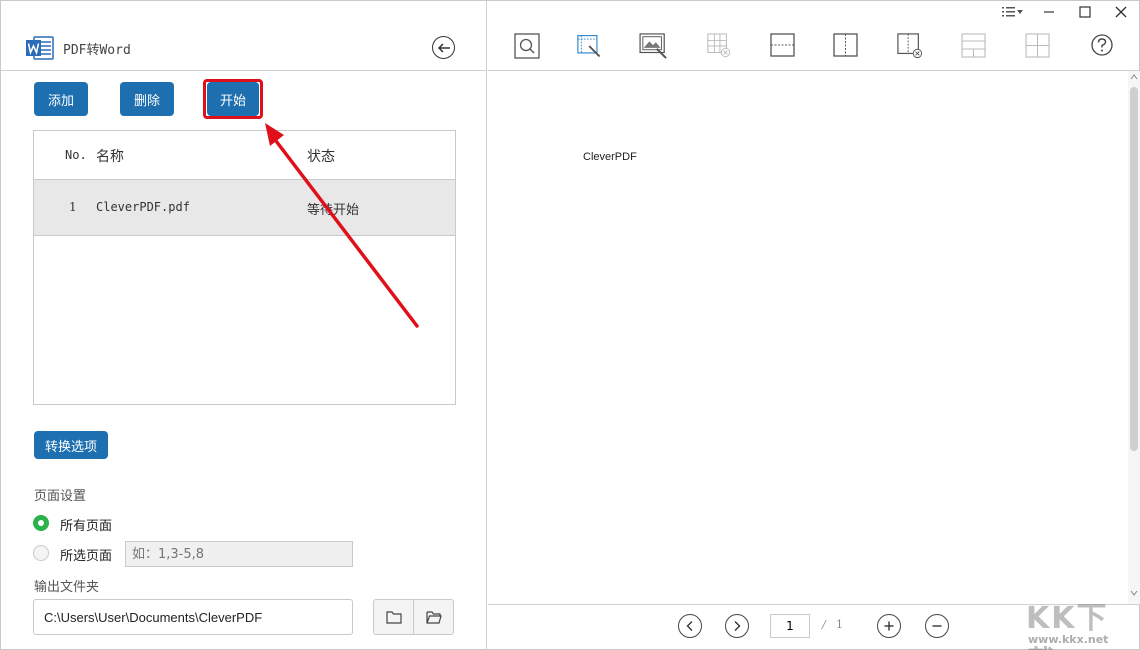 This screenshot has width=1140, height=650. I want to click on column-header-status: 状态, so click(321, 157).